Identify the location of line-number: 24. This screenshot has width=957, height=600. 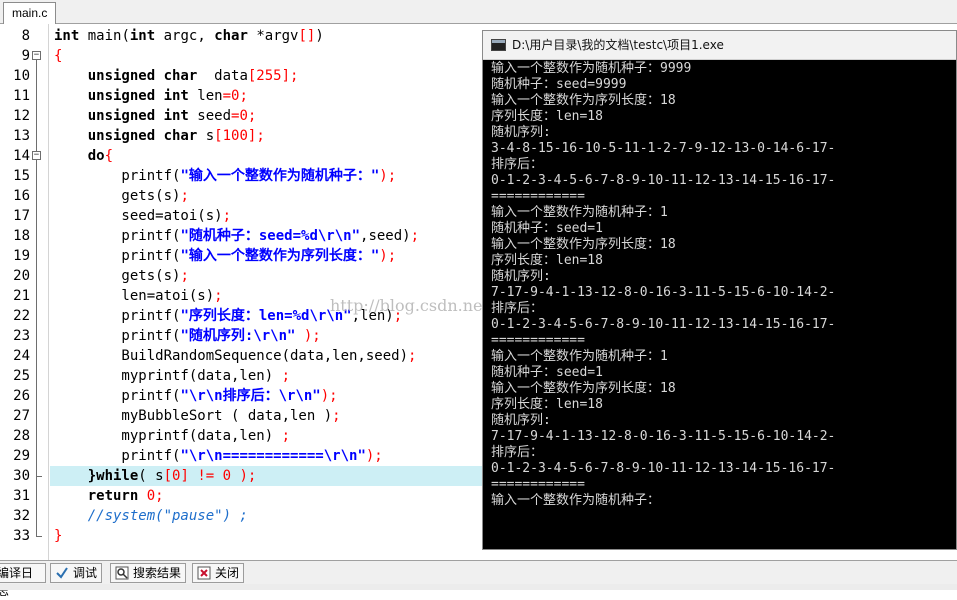
(21, 356).